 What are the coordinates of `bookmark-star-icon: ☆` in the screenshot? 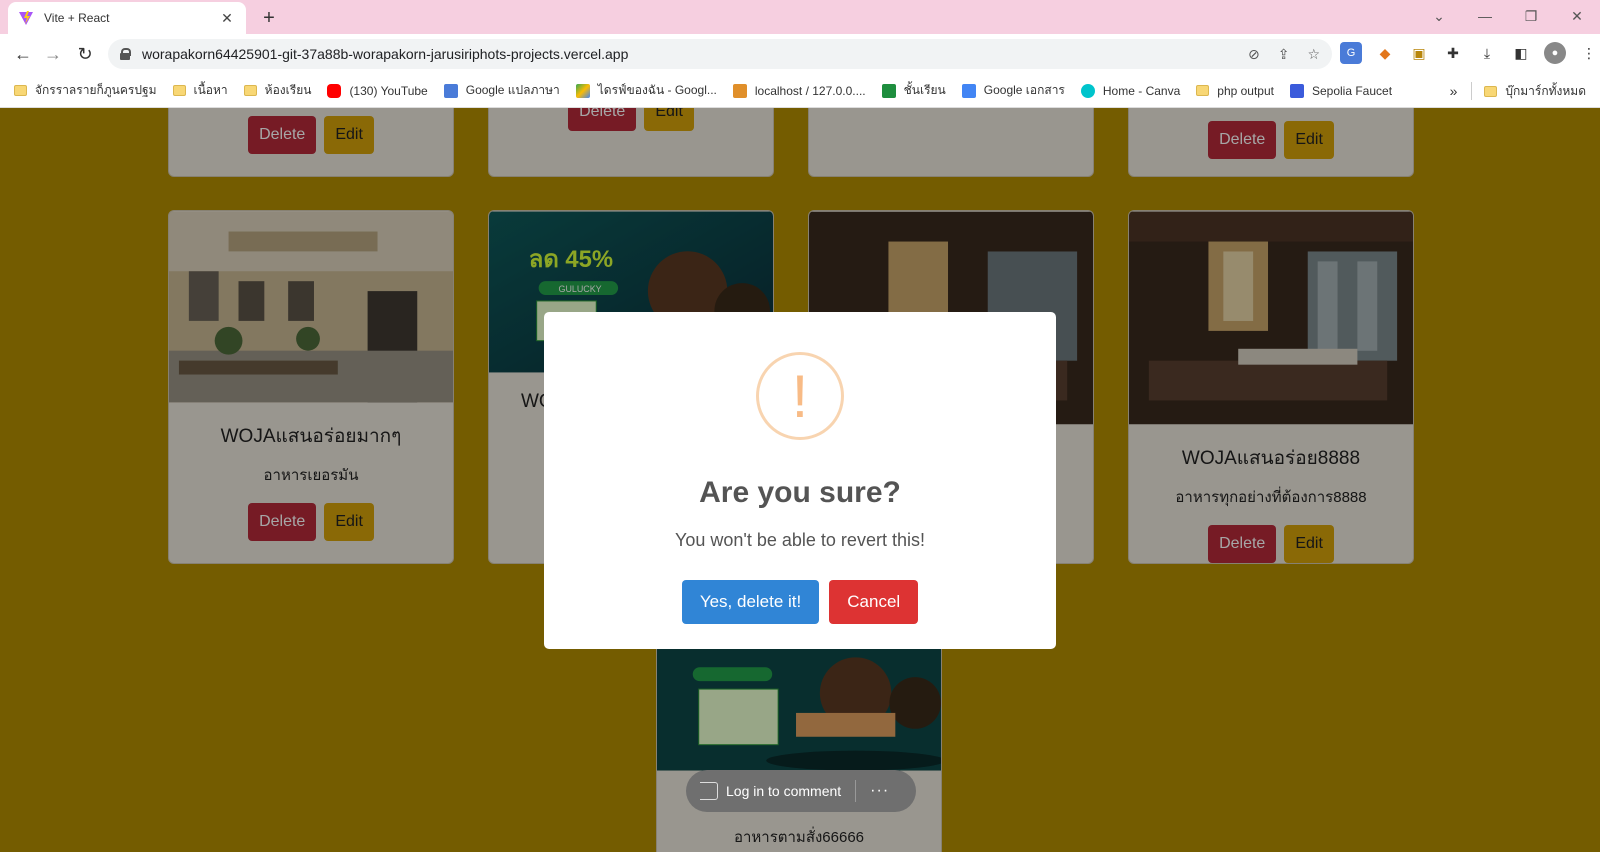 It's located at (1313, 54).